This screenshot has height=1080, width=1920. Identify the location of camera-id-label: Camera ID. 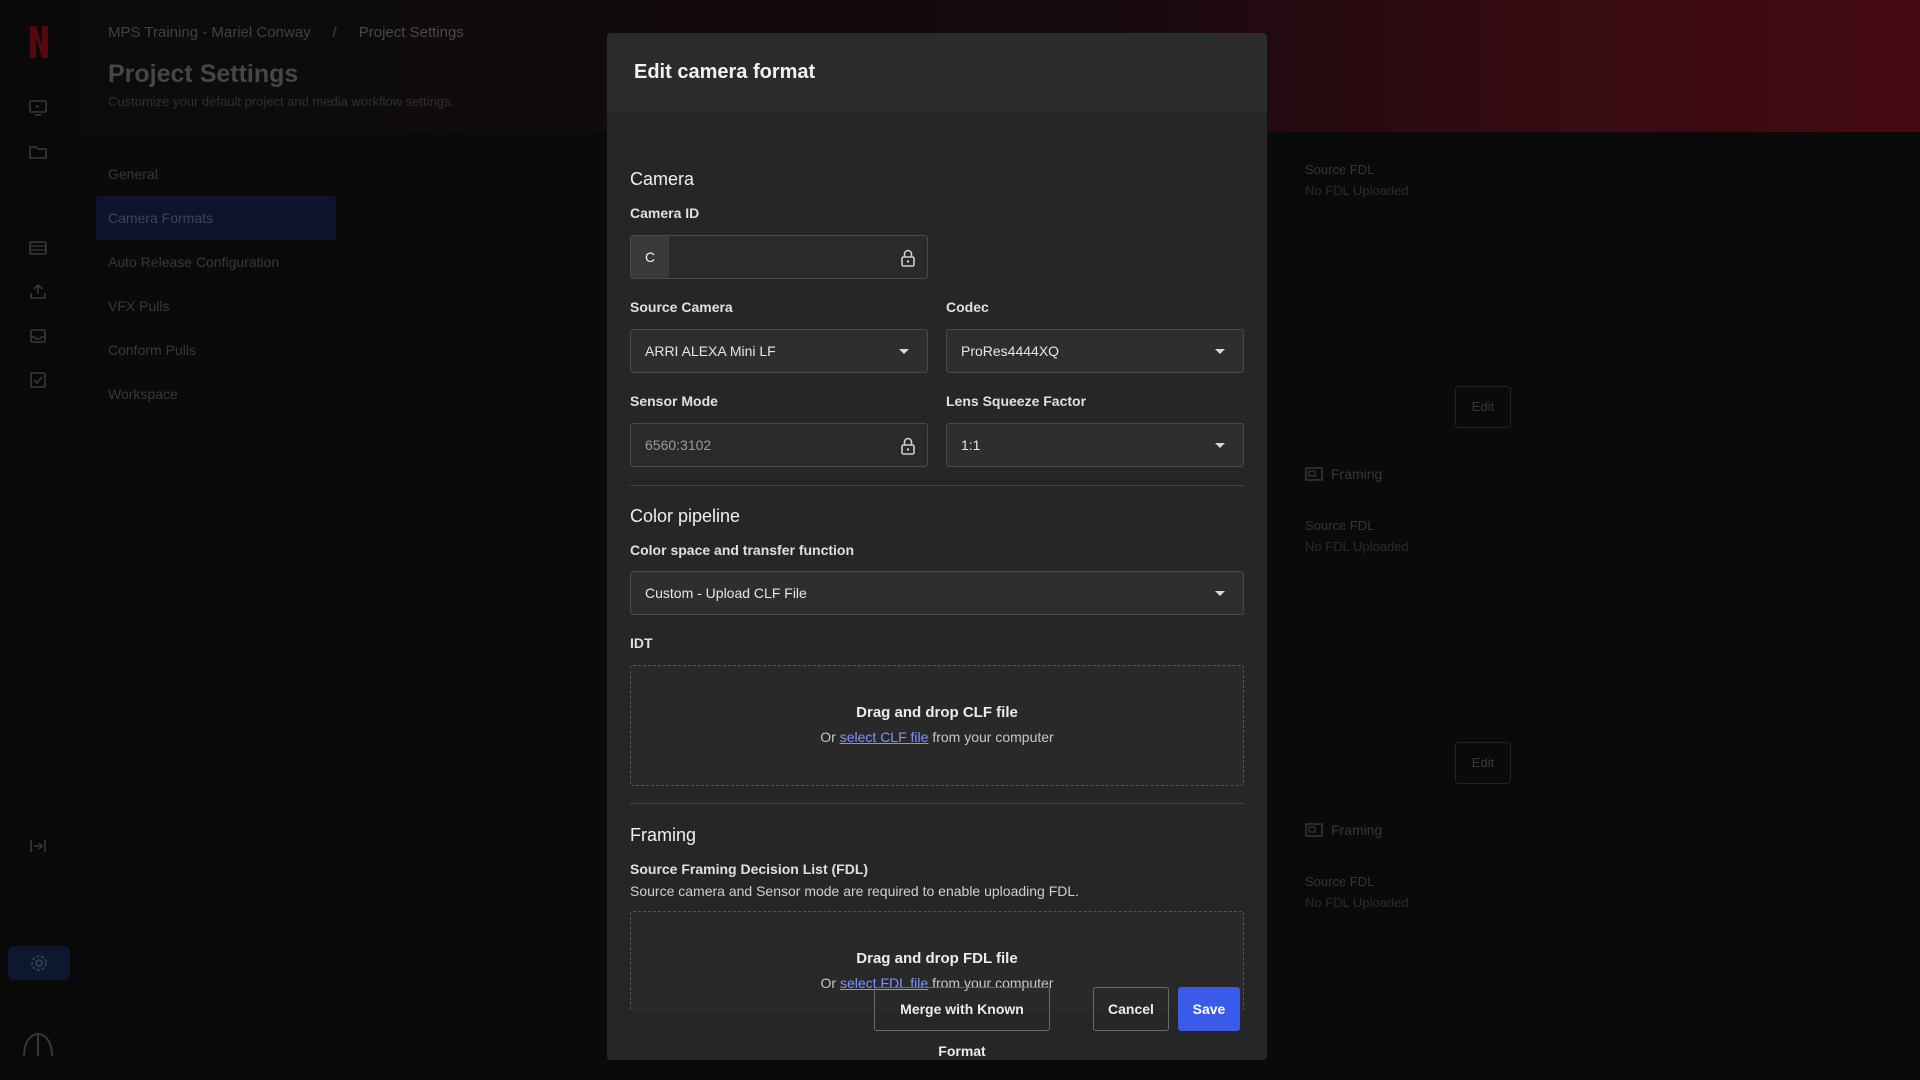
(665, 213).